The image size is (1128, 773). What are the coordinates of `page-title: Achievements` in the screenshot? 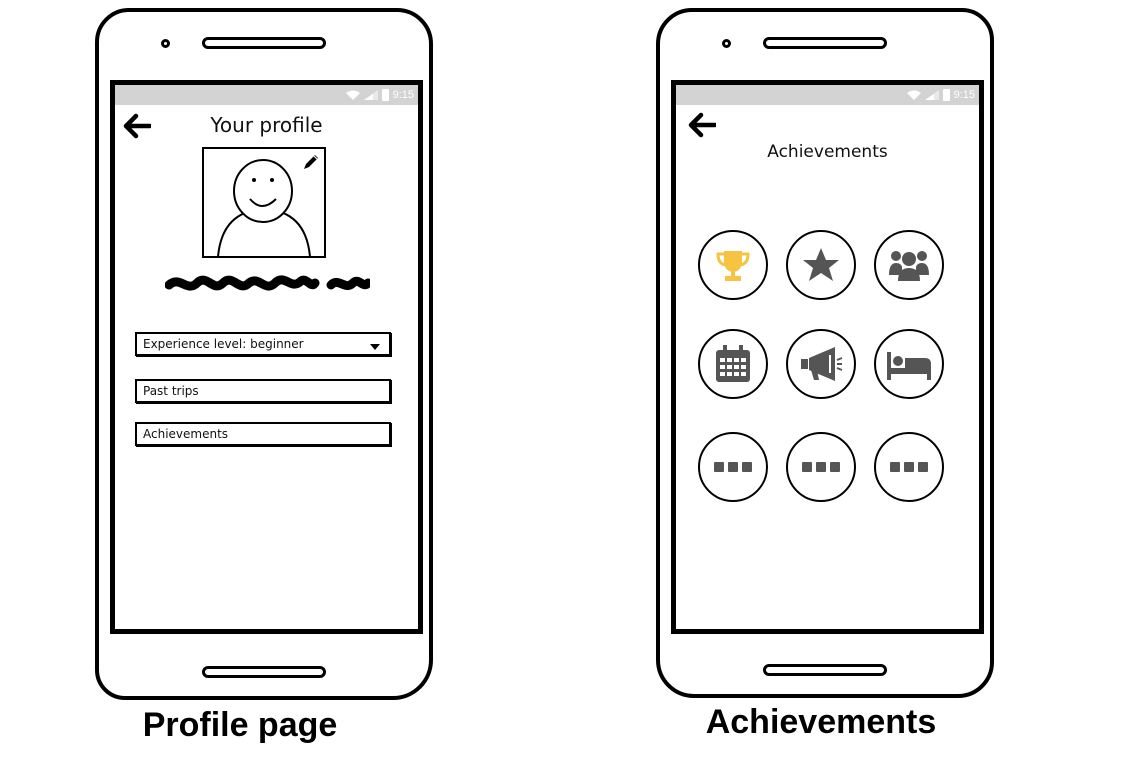 It's located at (827, 152).